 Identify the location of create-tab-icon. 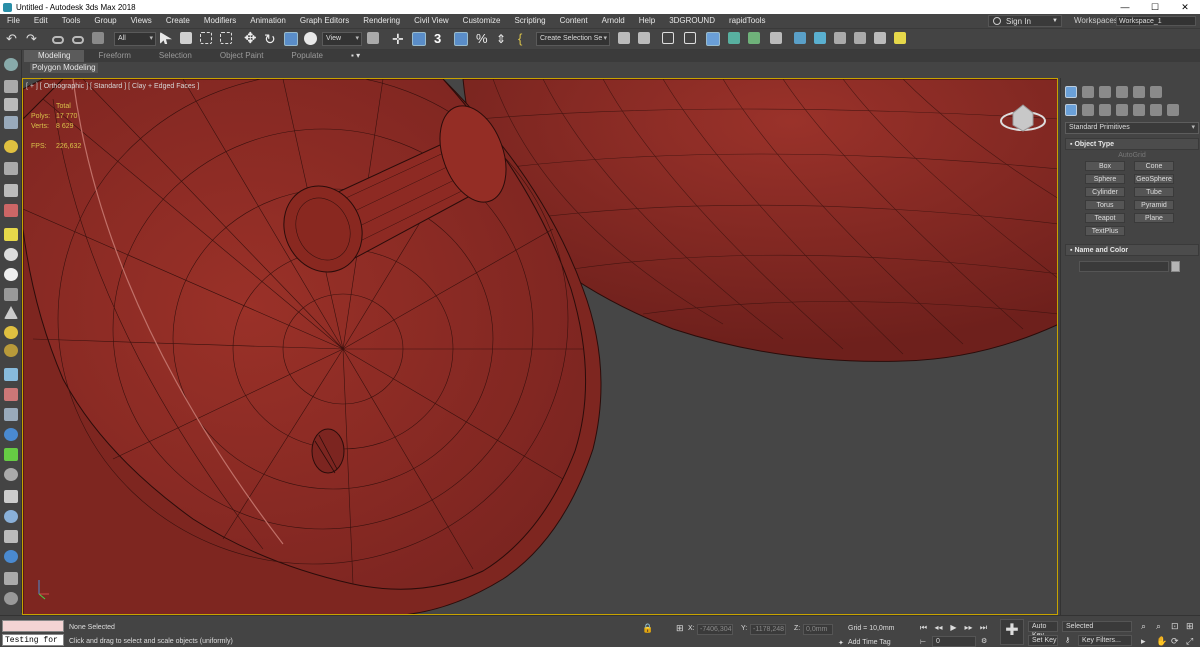
(1071, 92).